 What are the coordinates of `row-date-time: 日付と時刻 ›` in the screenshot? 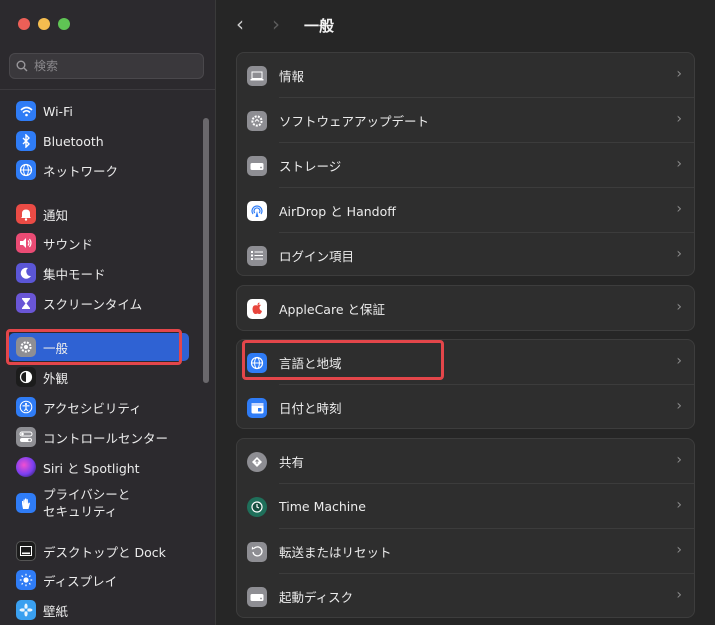 It's located at (465, 407).